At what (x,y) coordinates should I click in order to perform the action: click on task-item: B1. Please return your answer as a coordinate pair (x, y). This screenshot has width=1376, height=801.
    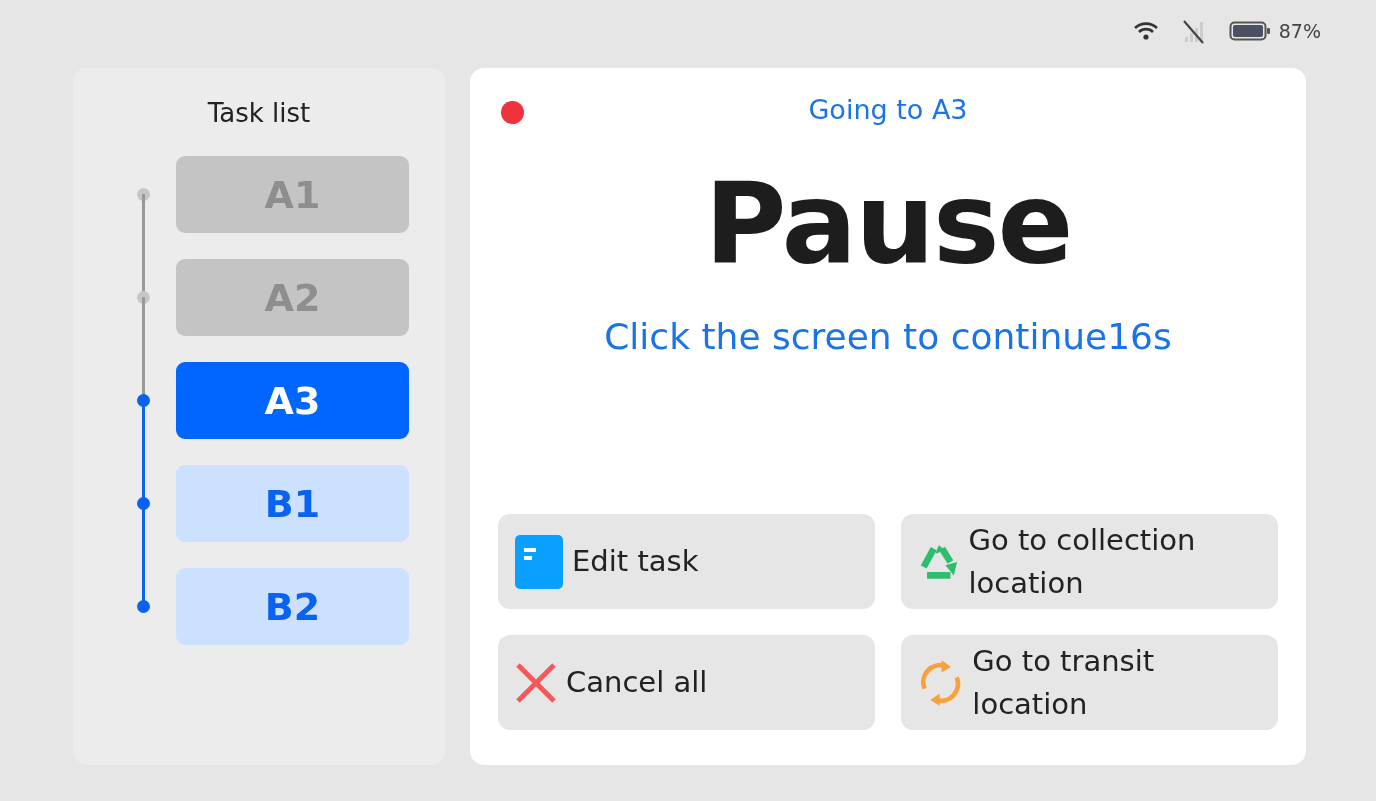
    Looking at the image, I should click on (292, 503).